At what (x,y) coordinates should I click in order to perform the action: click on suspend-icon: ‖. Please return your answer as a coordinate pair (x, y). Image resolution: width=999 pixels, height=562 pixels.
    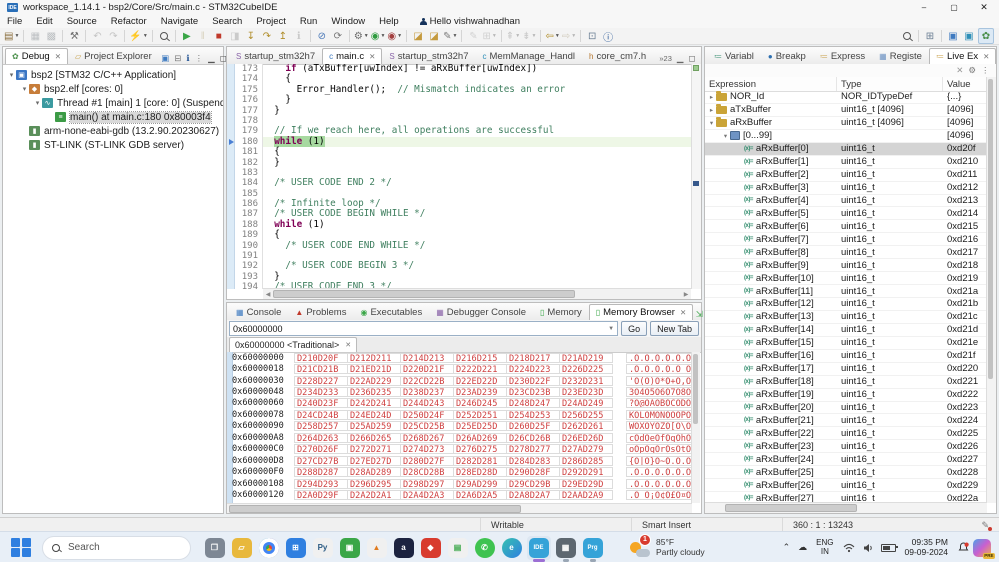
    Looking at the image, I should click on (203, 36).